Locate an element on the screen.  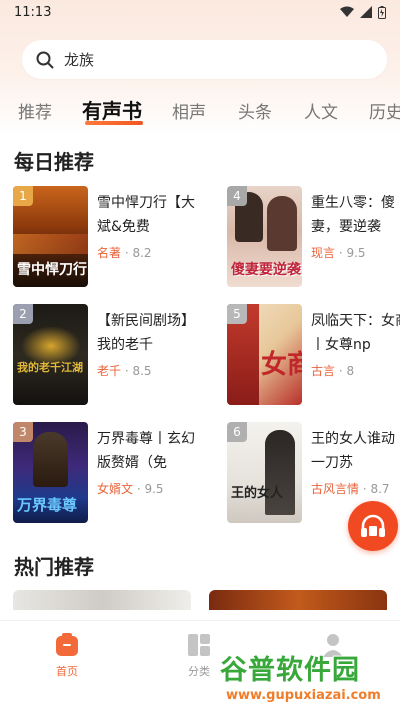
book-meta: 名著 · 8.2 is located at coordinates (124, 252).